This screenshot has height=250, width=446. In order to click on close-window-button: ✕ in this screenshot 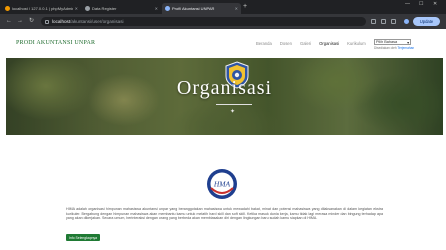, I will do `click(435, 4)`.